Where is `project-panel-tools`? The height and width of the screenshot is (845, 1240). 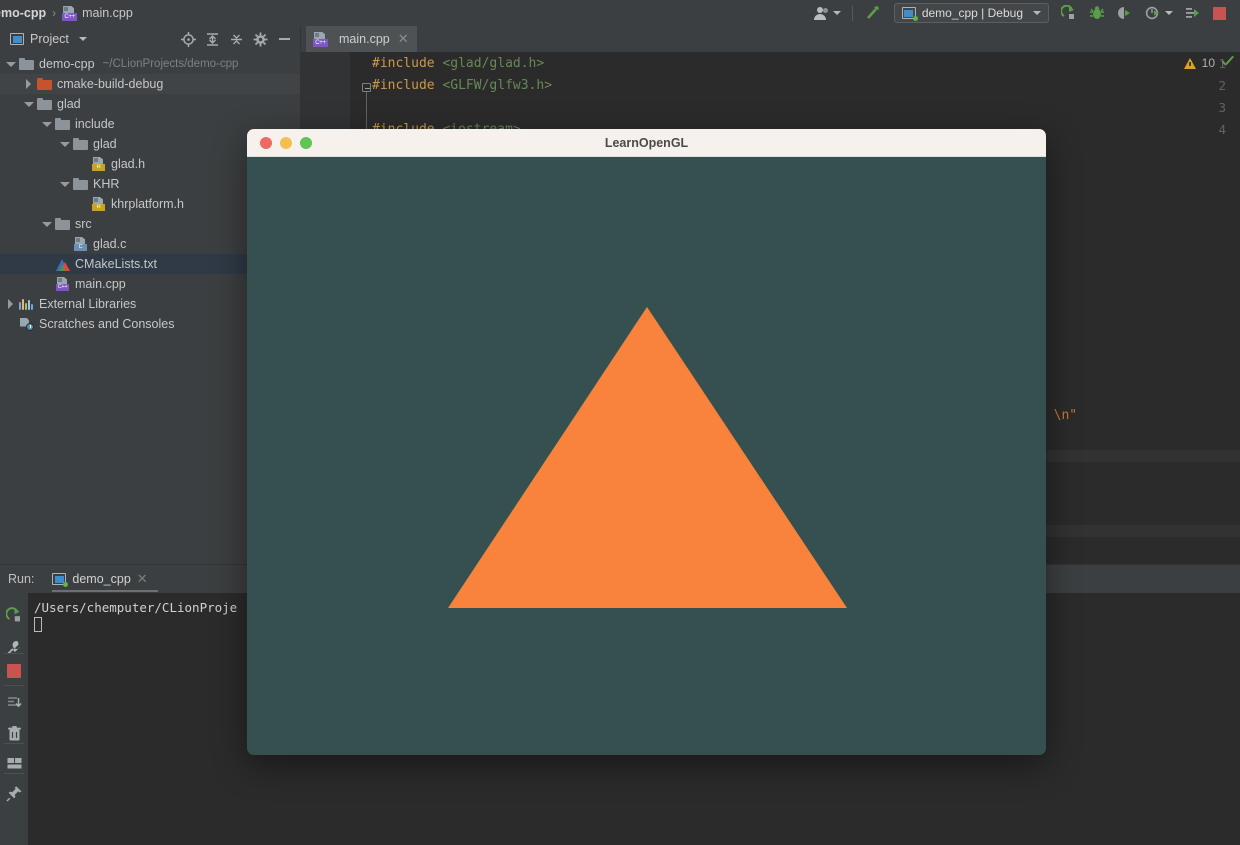 project-panel-tools is located at coordinates (236, 39).